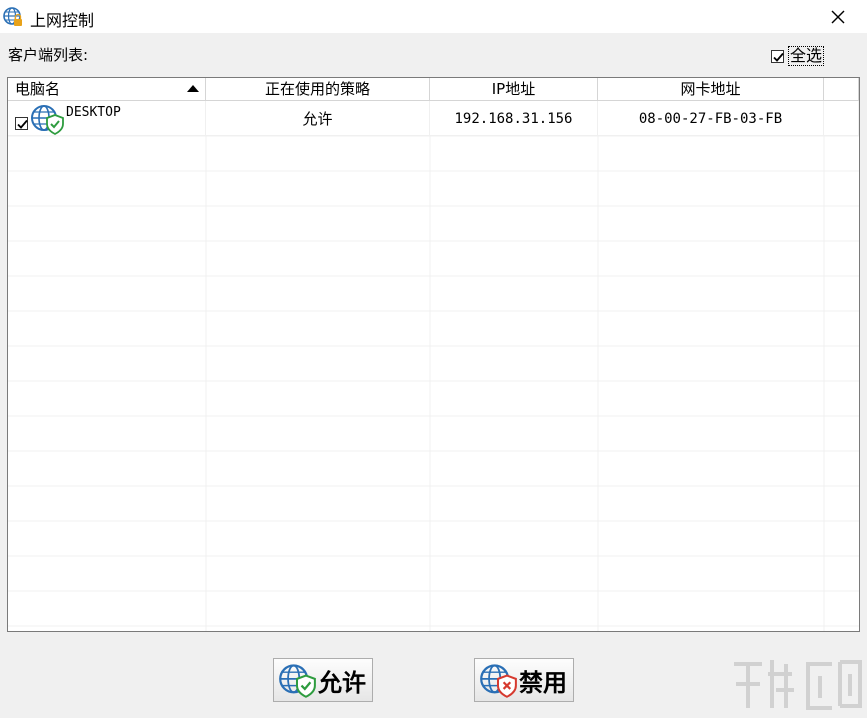  I want to click on block-button: 禁用, so click(524, 680).